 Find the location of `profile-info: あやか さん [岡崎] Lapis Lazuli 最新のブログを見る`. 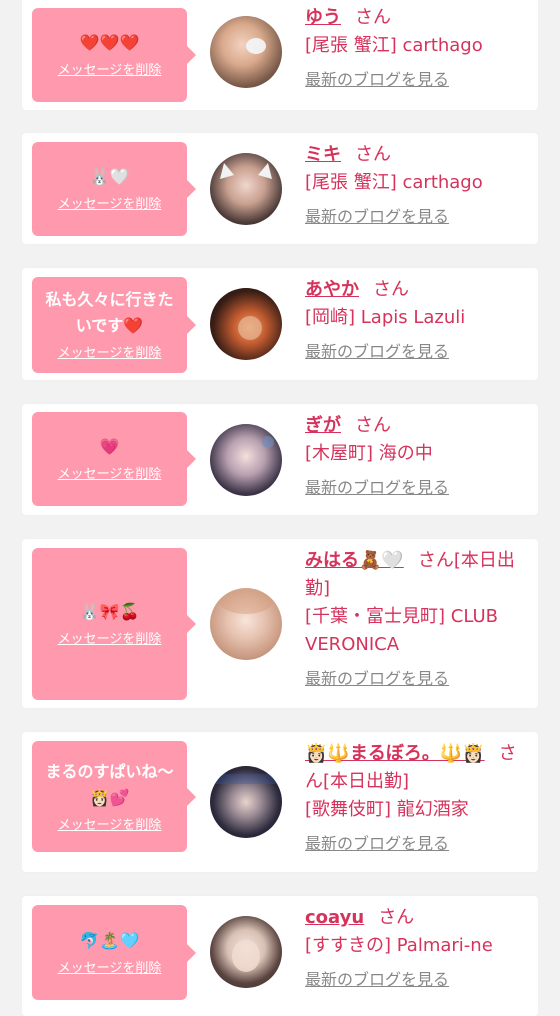

profile-info: あやか さん [岡崎] Lapis Lazuli 最新のブログを見る is located at coordinates (417, 321).